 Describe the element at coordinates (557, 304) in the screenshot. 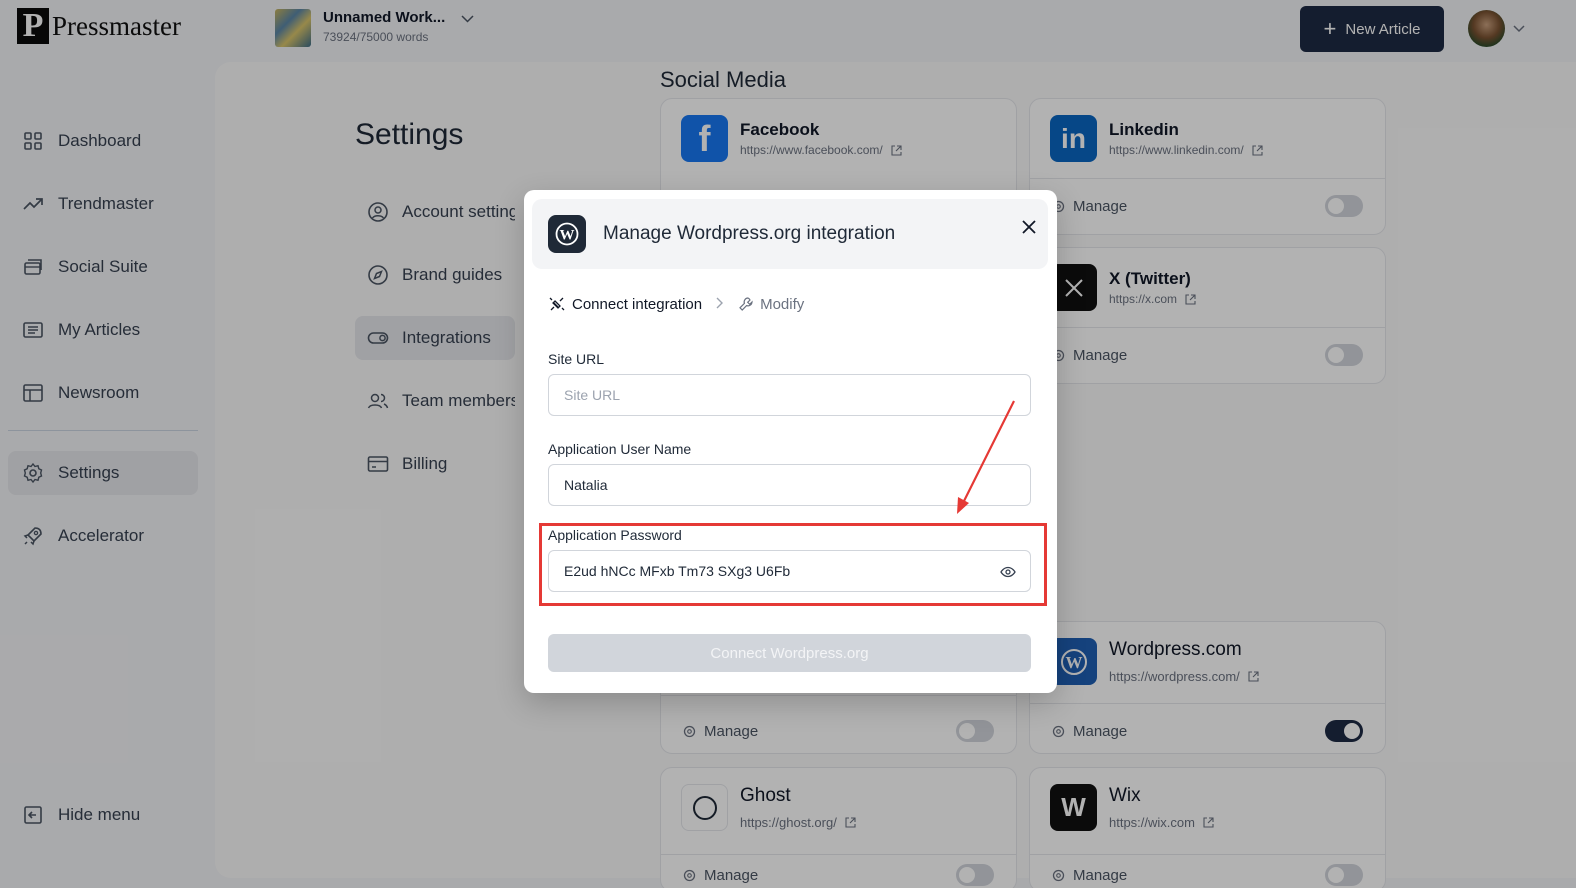

I see `plug-icon` at that location.